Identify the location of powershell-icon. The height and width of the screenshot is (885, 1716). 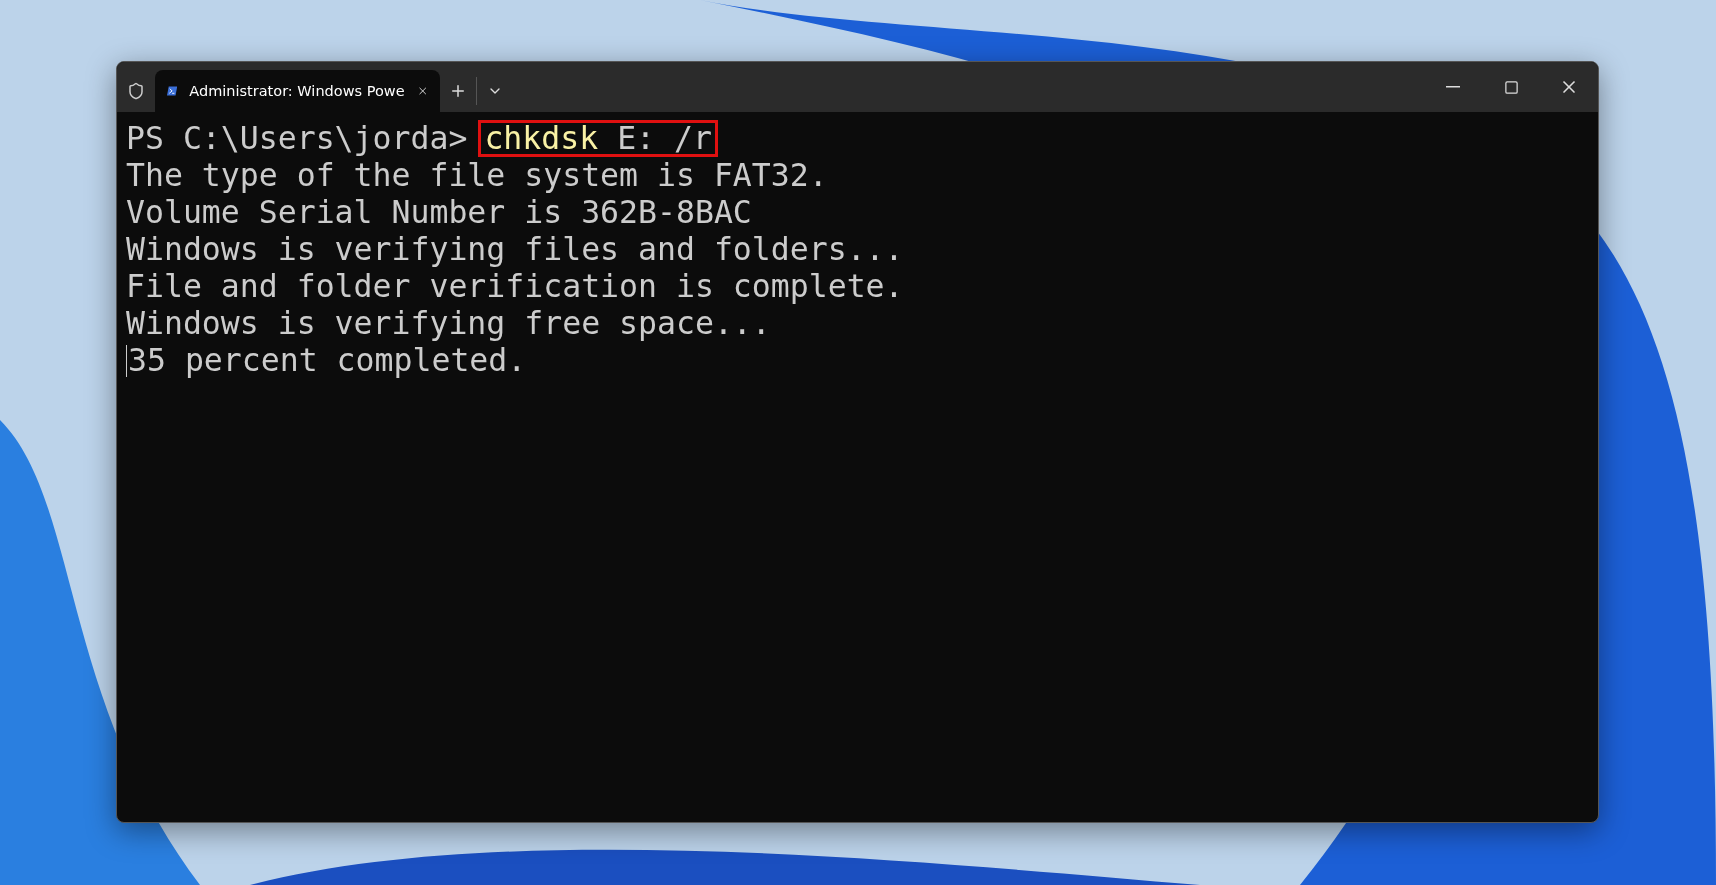
(172, 91).